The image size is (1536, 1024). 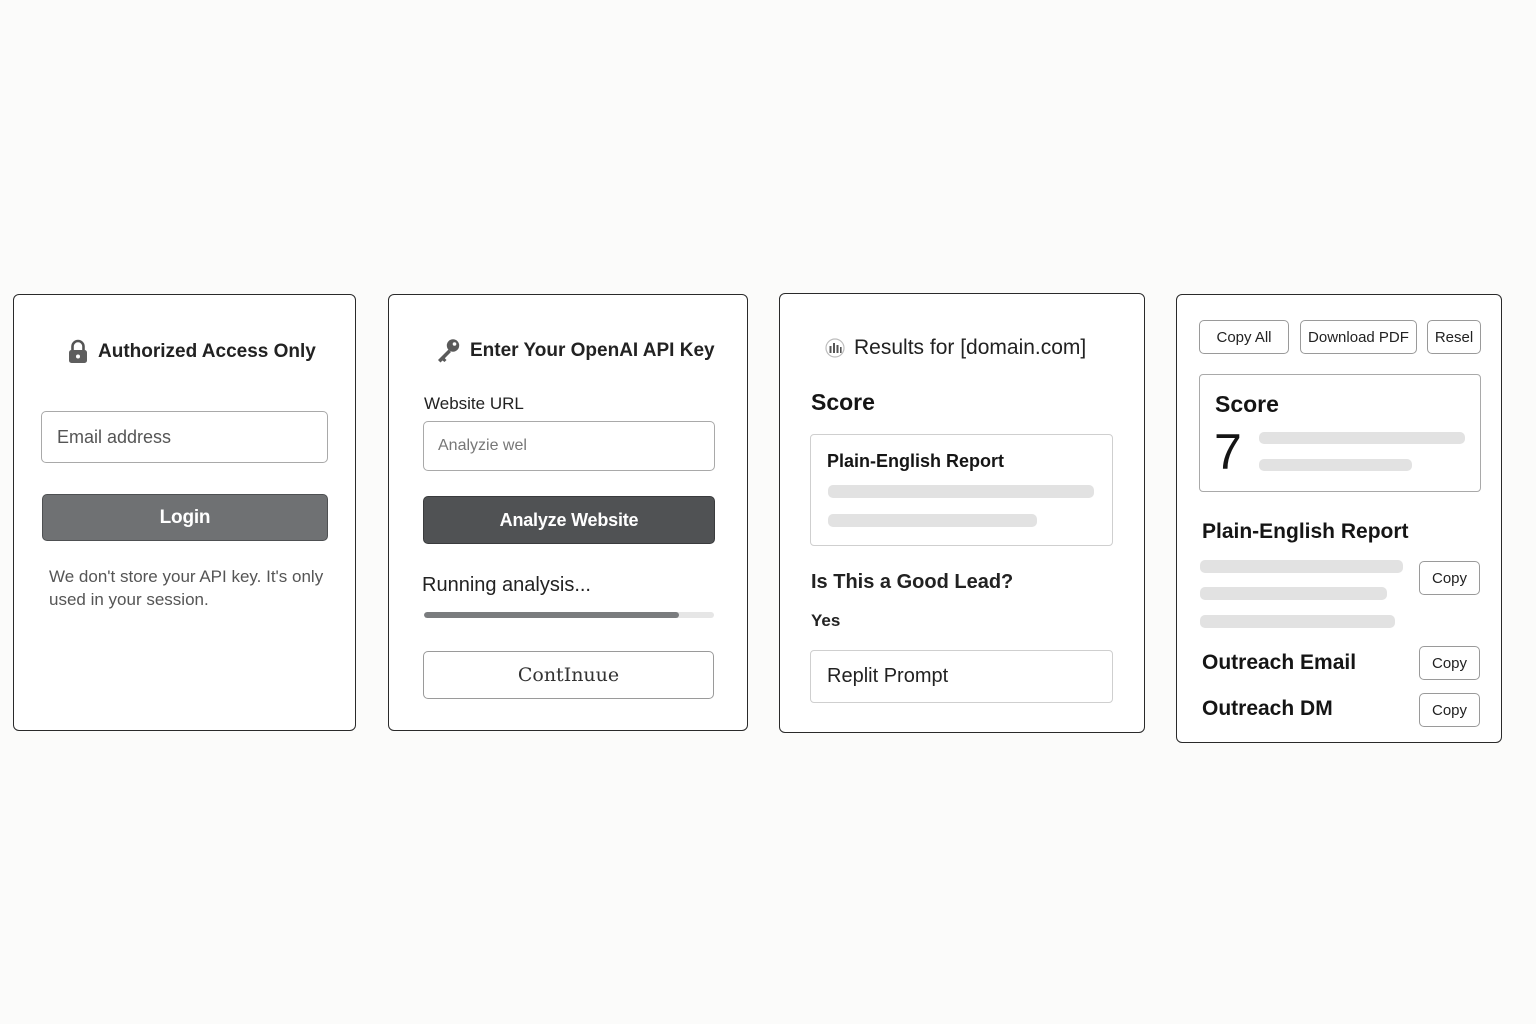 What do you see at coordinates (78, 351) in the screenshot?
I see `lock-icon` at bounding box center [78, 351].